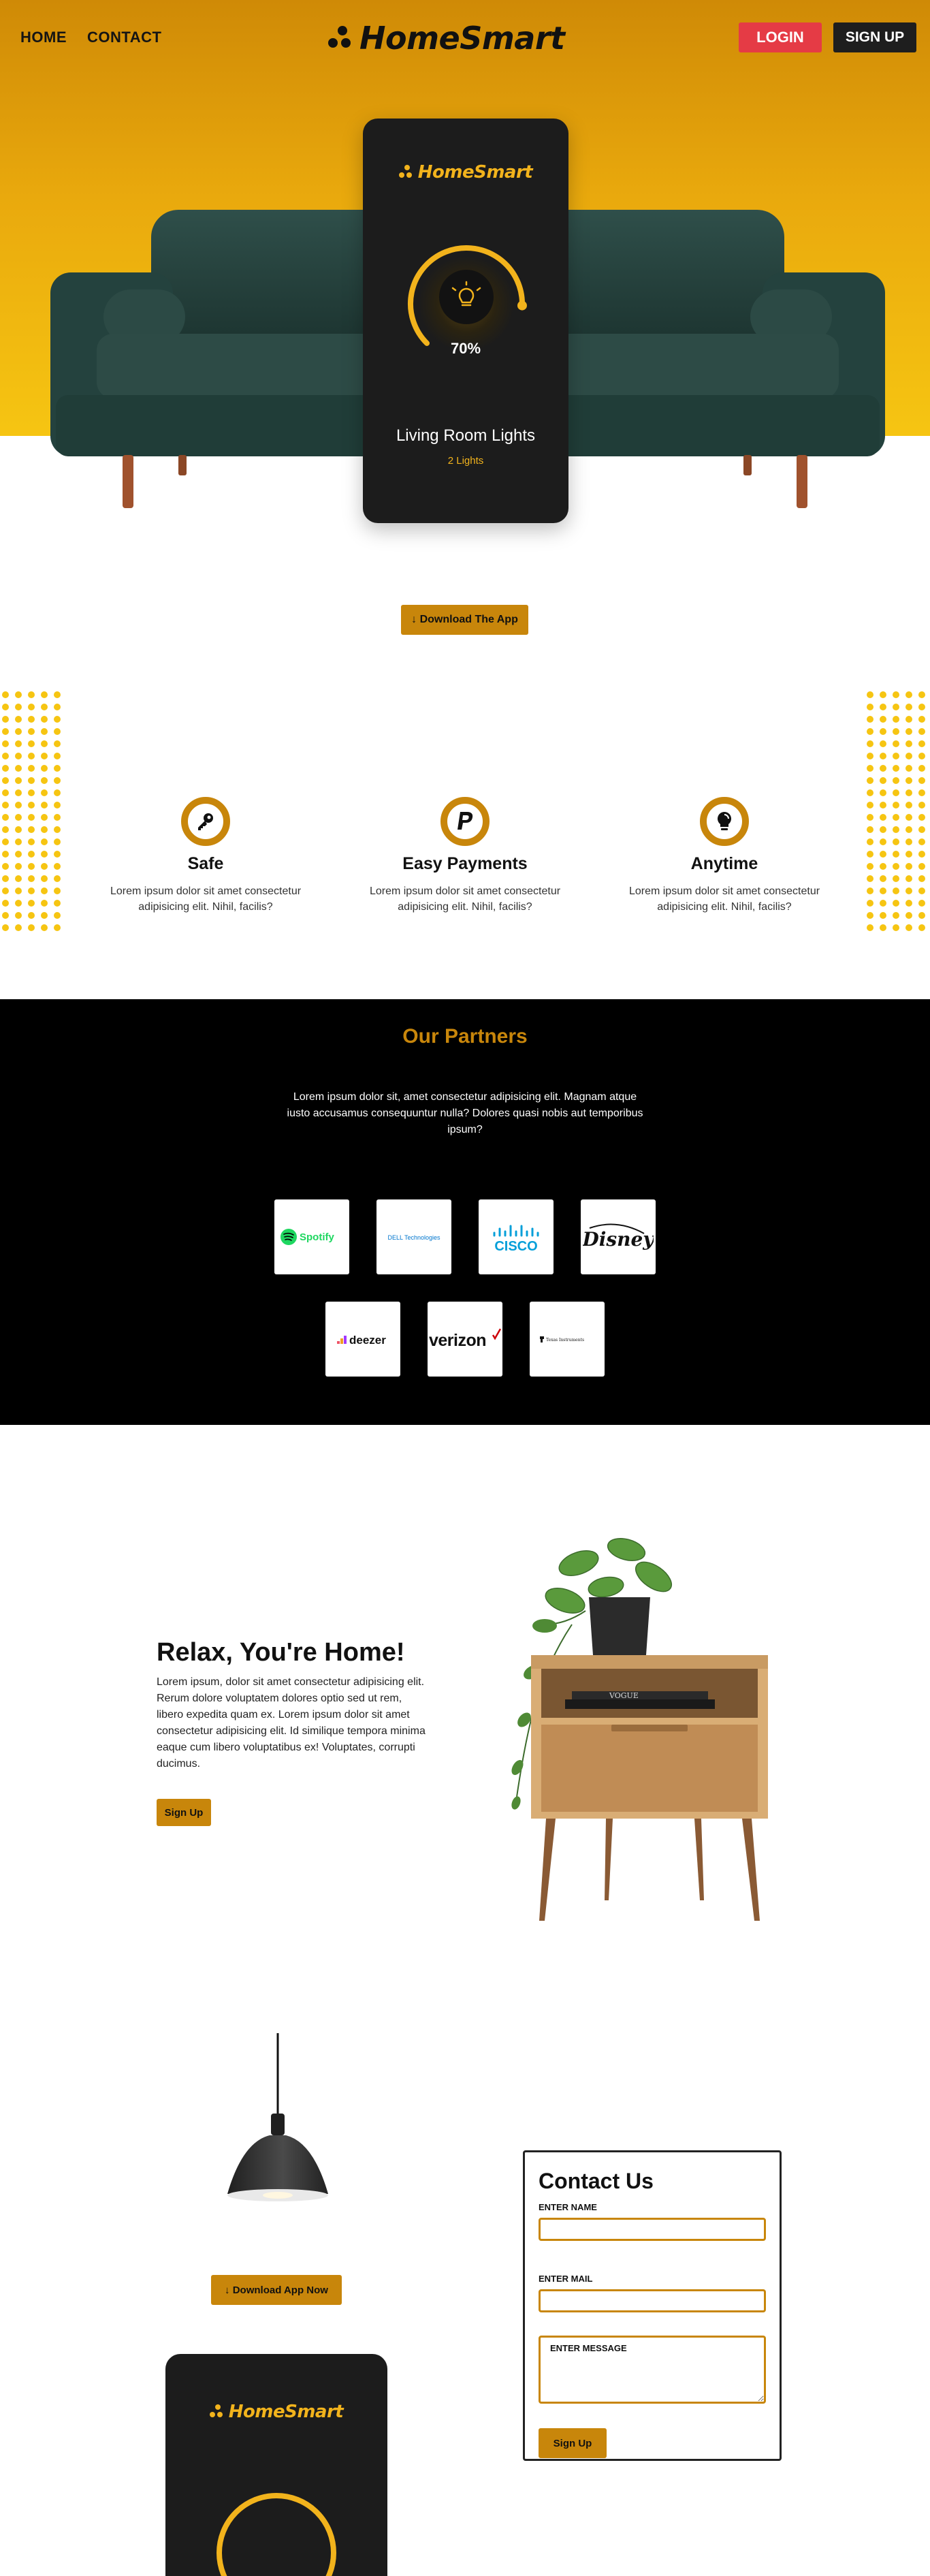 This screenshot has width=930, height=2576. I want to click on email-field, so click(652, 2300).